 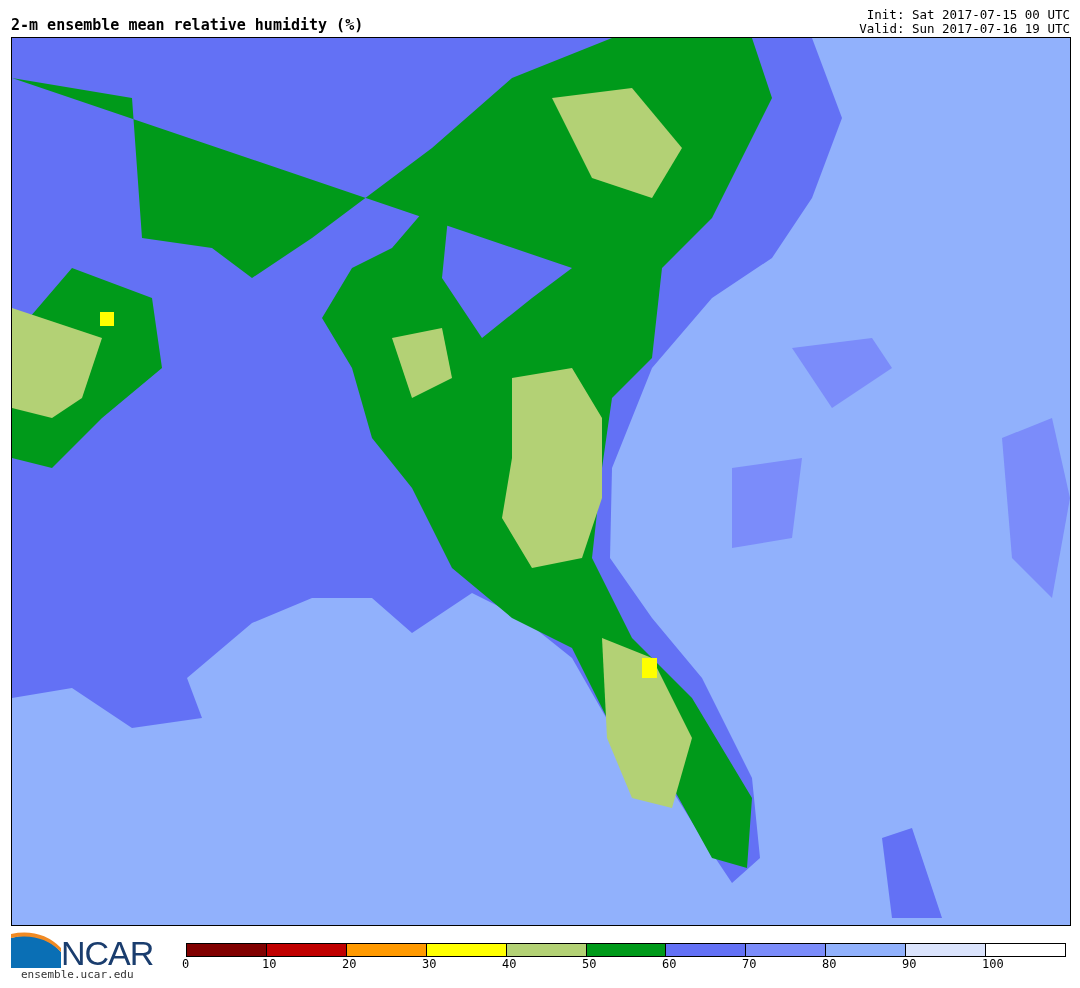 I want to click on chart-title: 2-m ensemble mean relative humidity (%), so click(x=187, y=26).